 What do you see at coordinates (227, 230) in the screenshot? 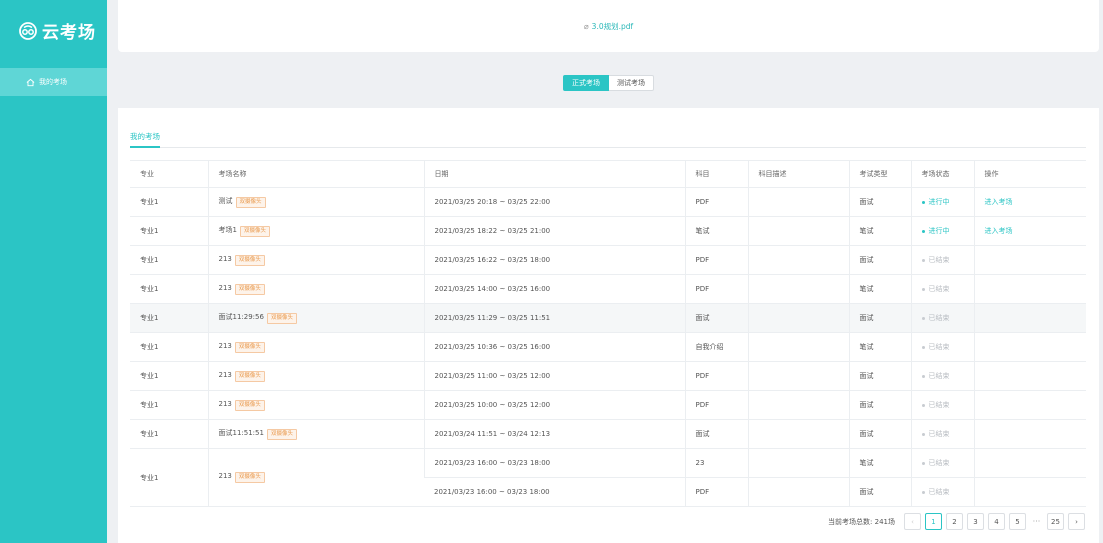
I see `room-name-text: 考场1` at bounding box center [227, 230].